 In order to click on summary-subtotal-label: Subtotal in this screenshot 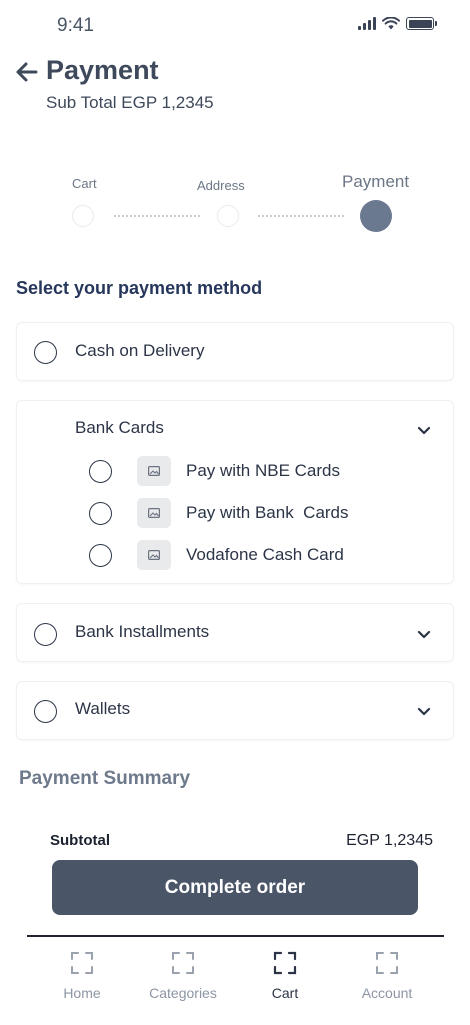, I will do `click(80, 840)`.